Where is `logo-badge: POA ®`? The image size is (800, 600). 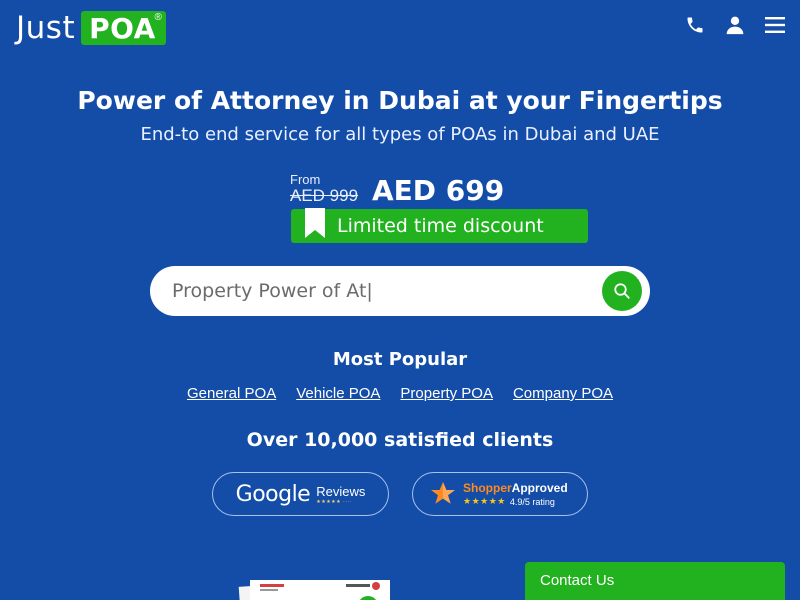 logo-badge: POA ® is located at coordinates (123, 28).